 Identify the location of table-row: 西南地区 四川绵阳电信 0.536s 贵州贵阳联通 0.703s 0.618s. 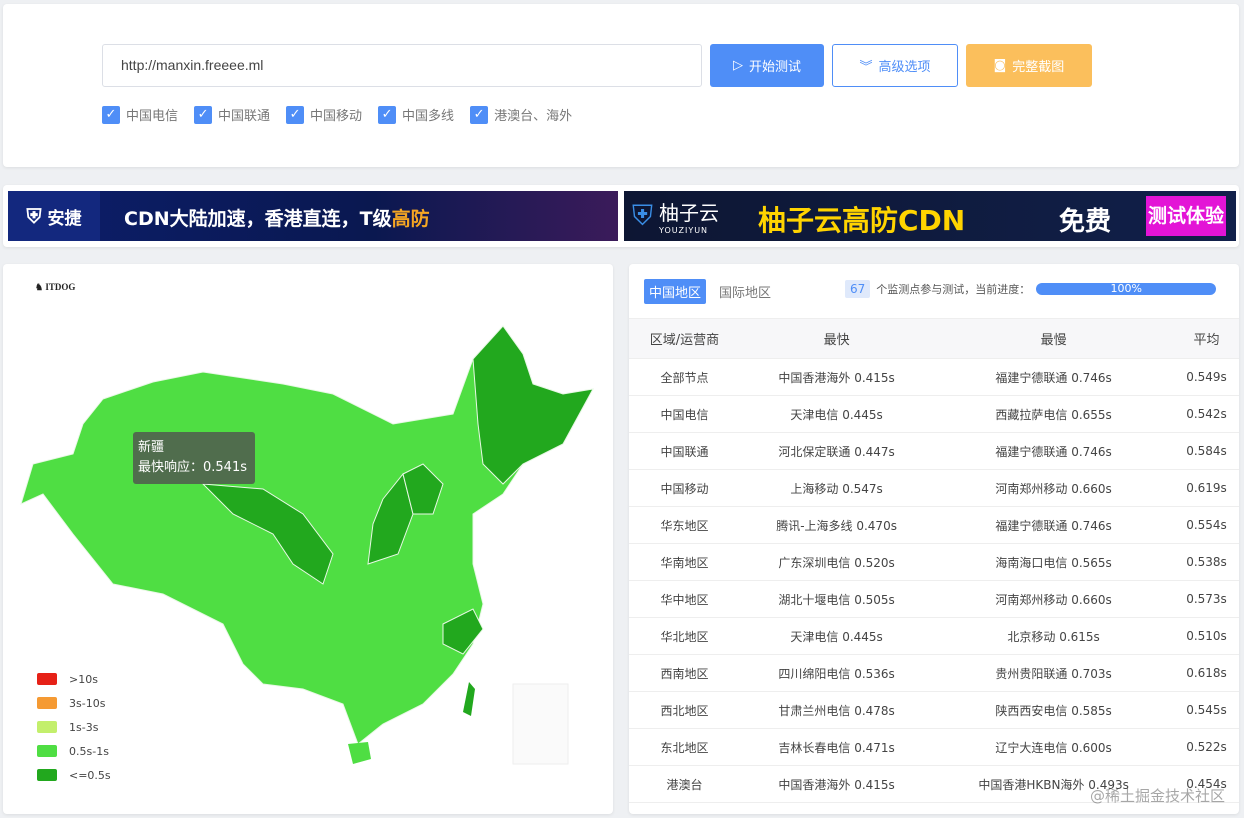
(934, 673).